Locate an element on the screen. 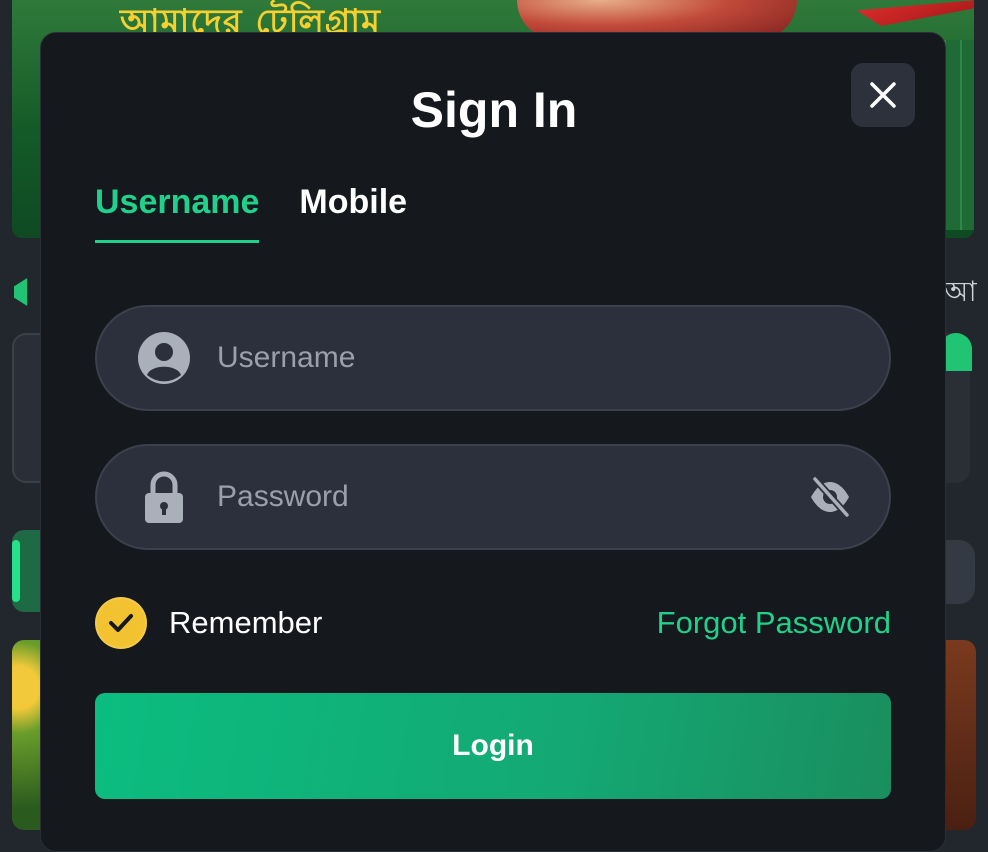 This screenshot has width=988, height=852. megaphone-icon is located at coordinates (21, 292).